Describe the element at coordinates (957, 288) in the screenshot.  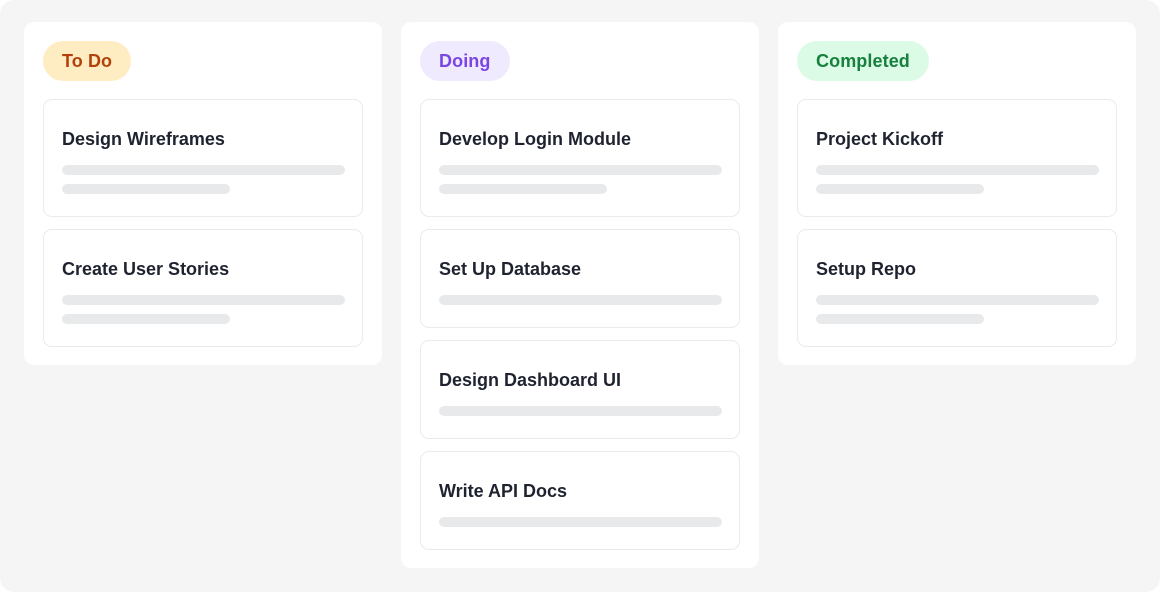
I see `task-card-setup-repo: Setup Repo` at that location.